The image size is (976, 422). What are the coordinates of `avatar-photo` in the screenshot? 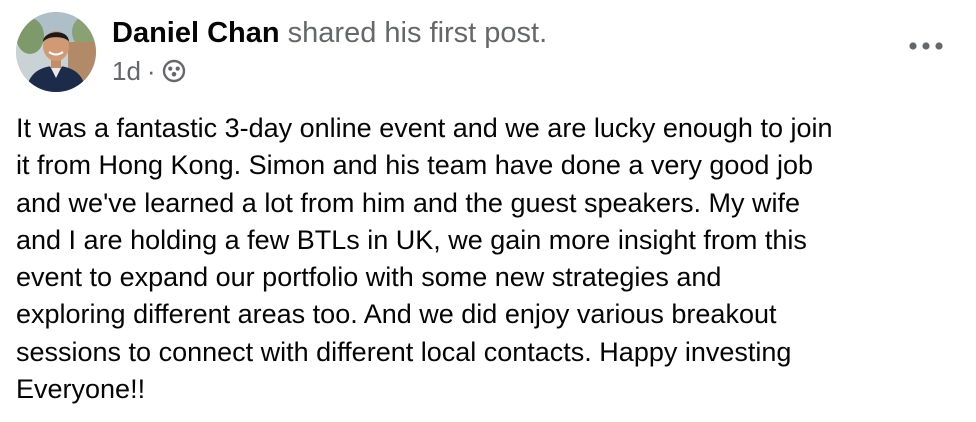 It's located at (56, 52).